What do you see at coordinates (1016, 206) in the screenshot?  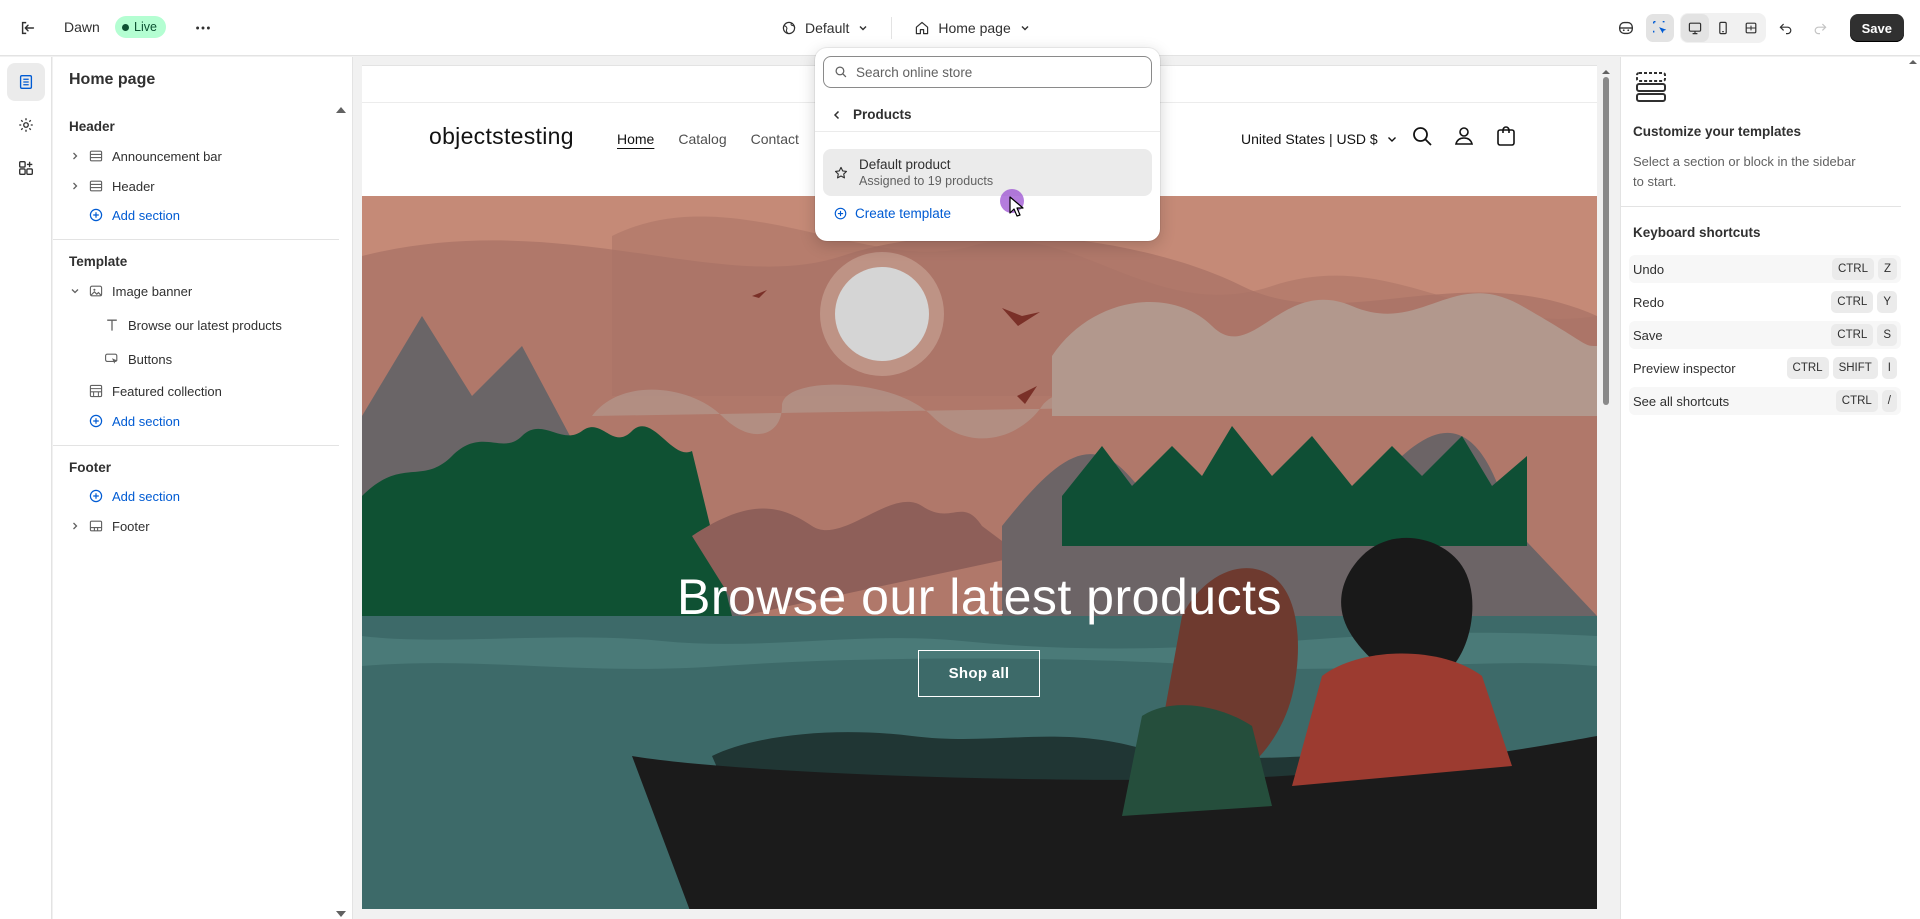 I see `mouse-cursor-icon` at bounding box center [1016, 206].